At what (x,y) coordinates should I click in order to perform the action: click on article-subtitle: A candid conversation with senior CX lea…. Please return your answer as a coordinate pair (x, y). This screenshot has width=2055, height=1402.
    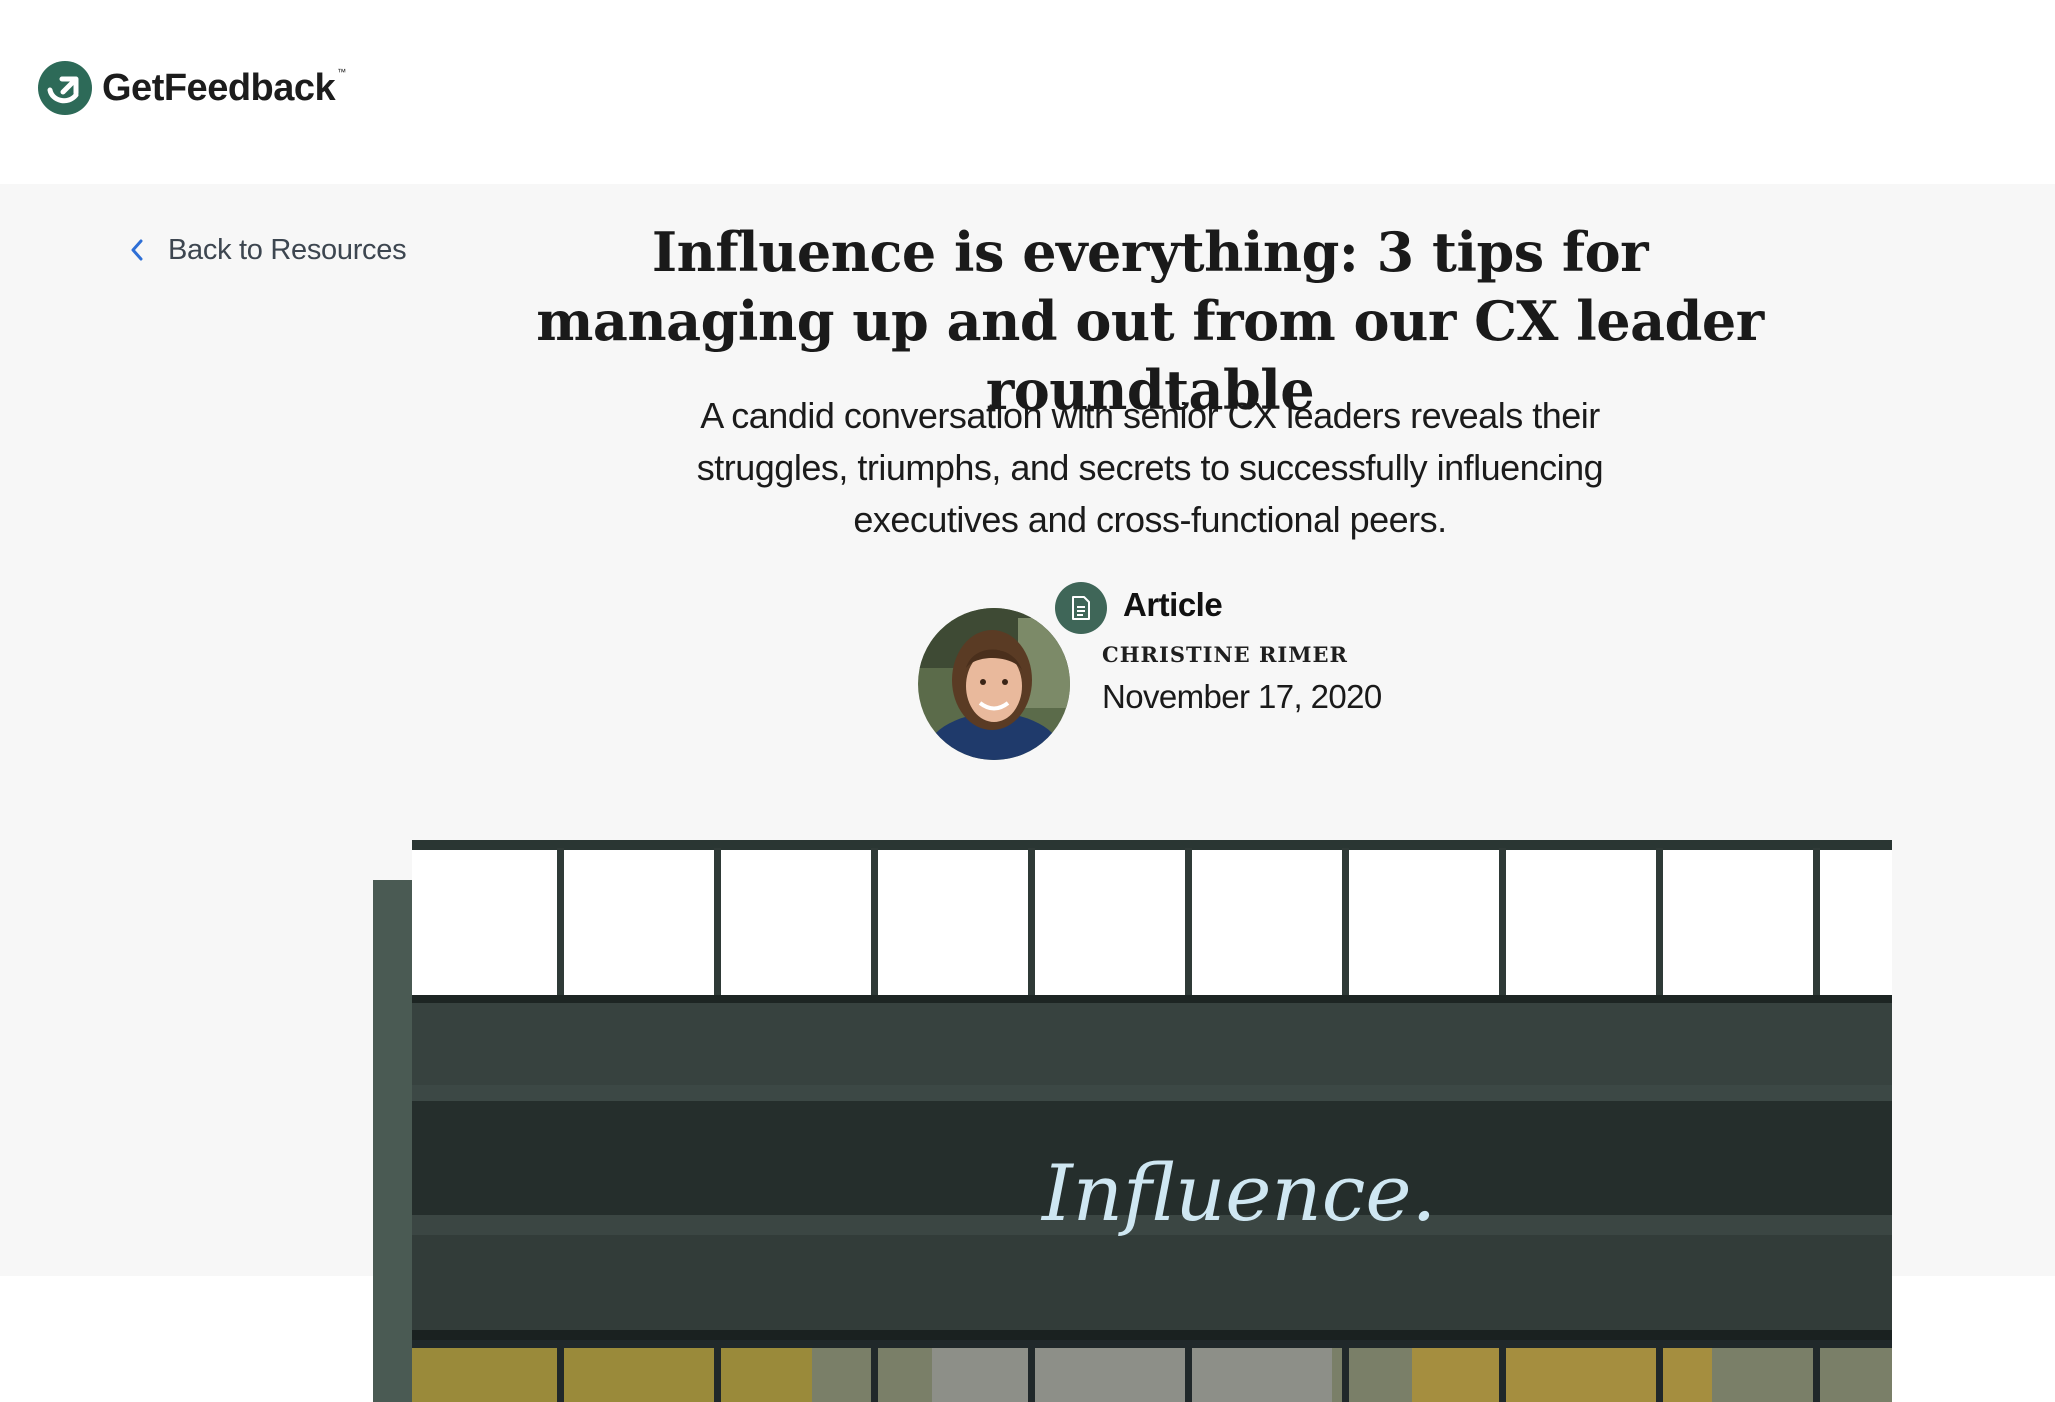
    Looking at the image, I should click on (1150, 467).